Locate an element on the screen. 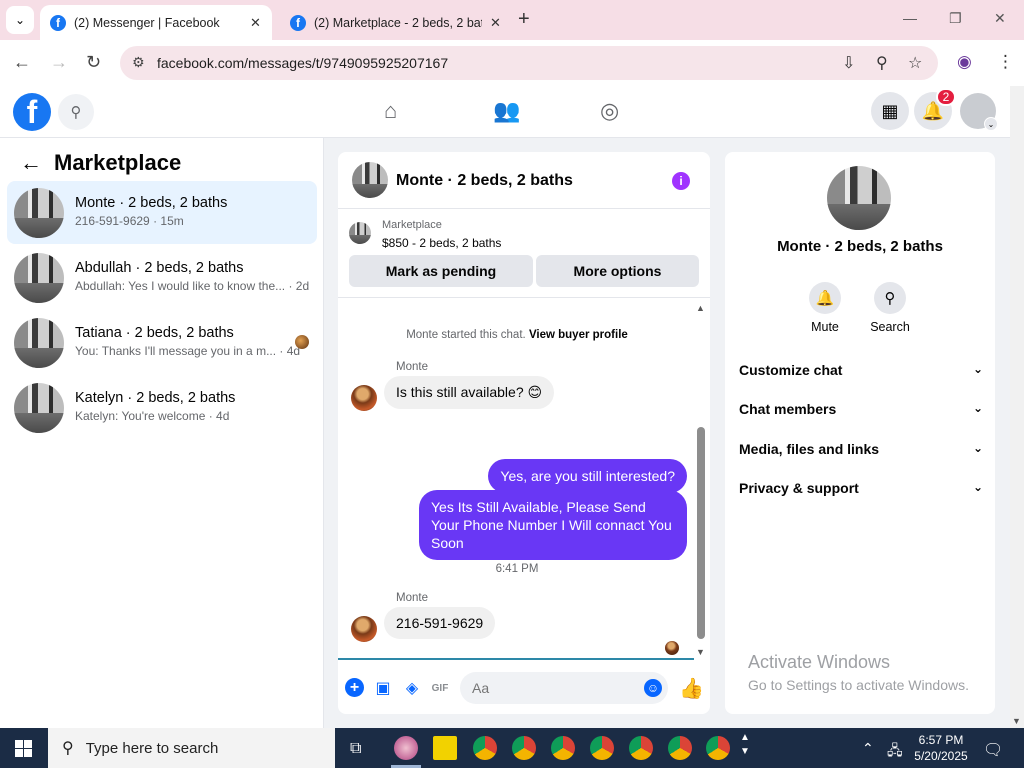  more-options-button: More options is located at coordinates (617, 271).